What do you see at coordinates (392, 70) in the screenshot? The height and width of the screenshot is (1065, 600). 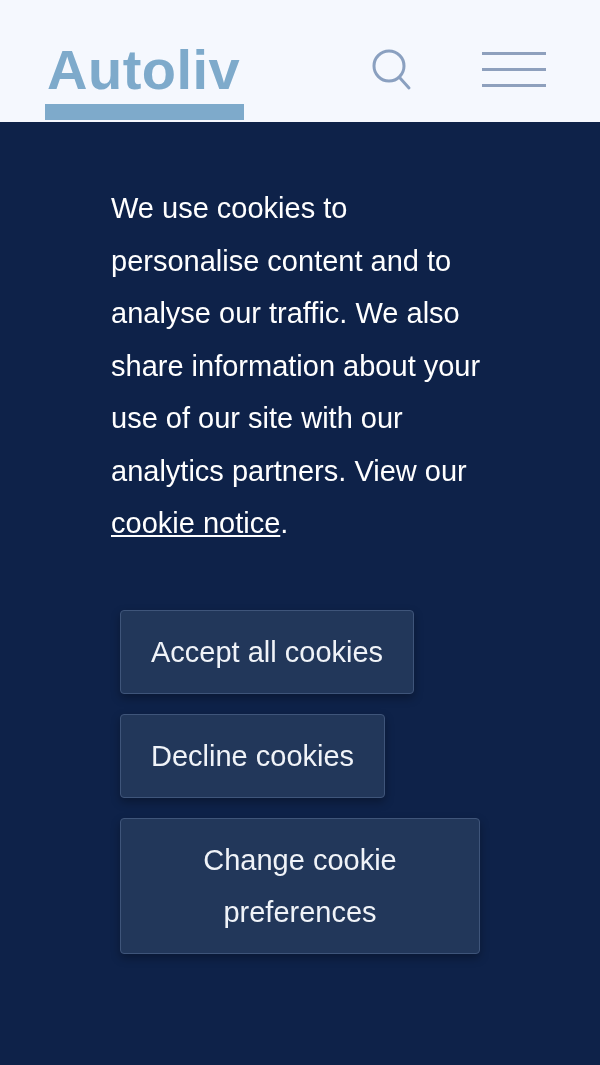 I see `search-icon` at bounding box center [392, 70].